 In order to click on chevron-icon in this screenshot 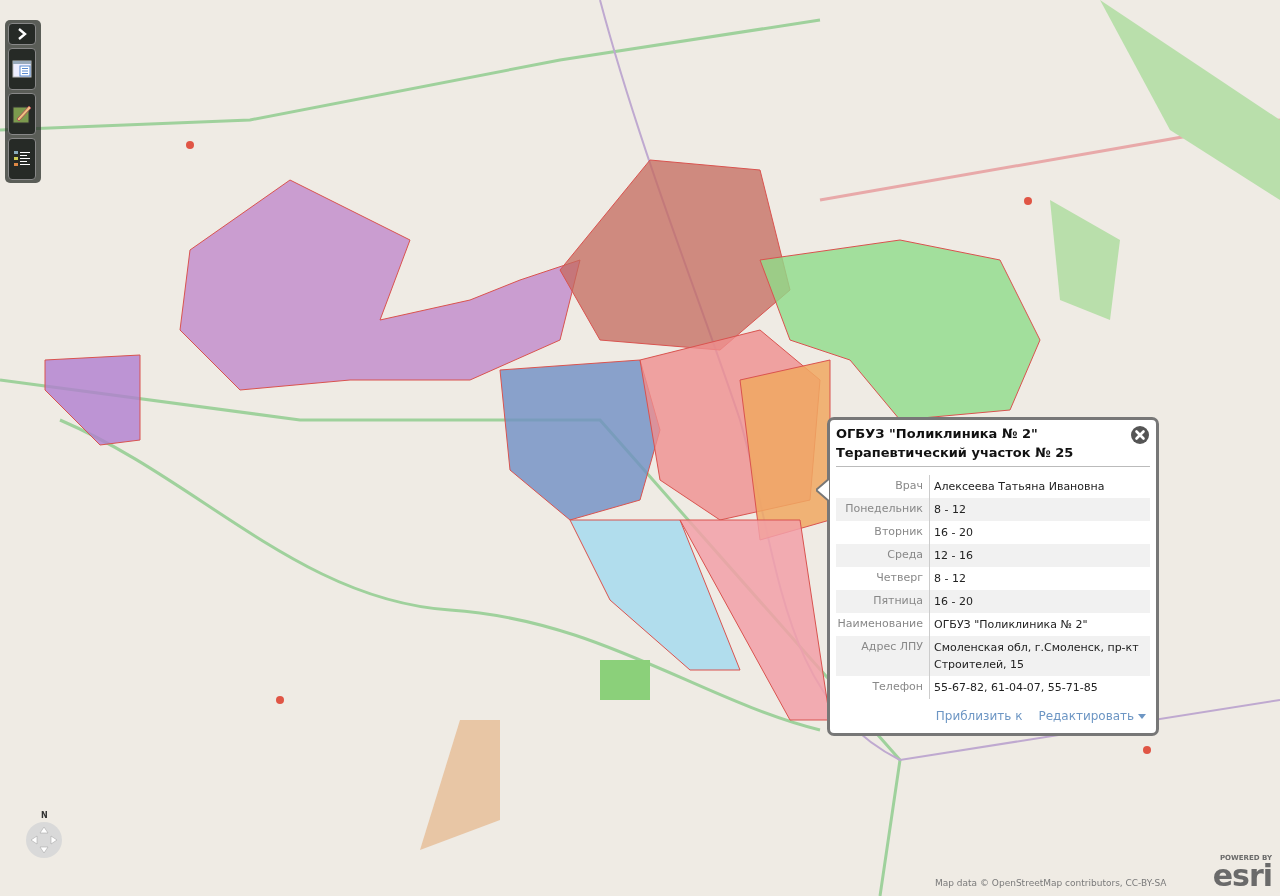, I will do `click(22, 34)`.